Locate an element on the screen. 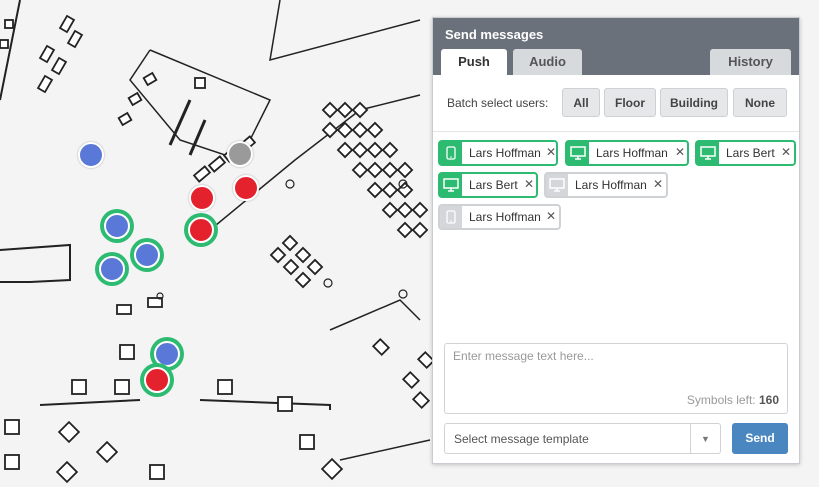 This screenshot has height=487, width=819. divider is located at coordinates (616, 131).